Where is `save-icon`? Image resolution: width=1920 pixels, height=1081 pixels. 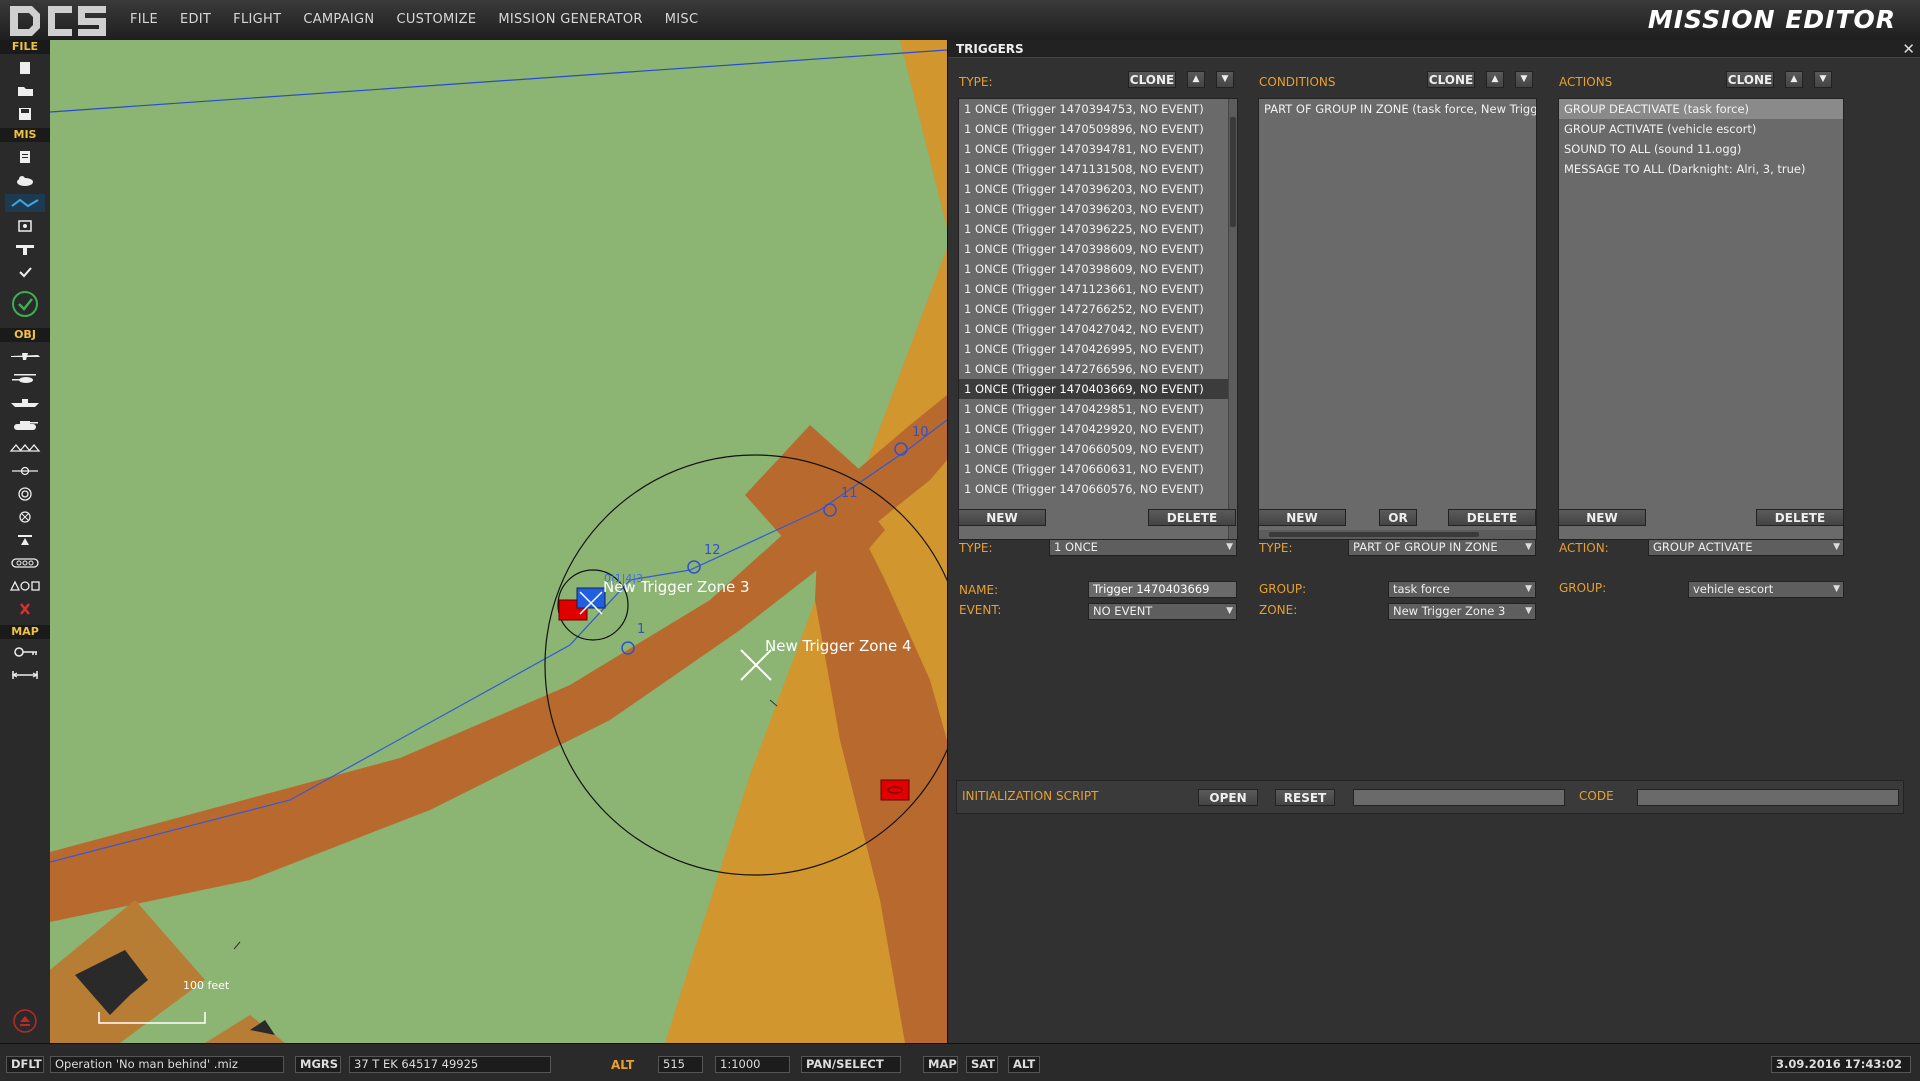
save-icon is located at coordinates (25, 114).